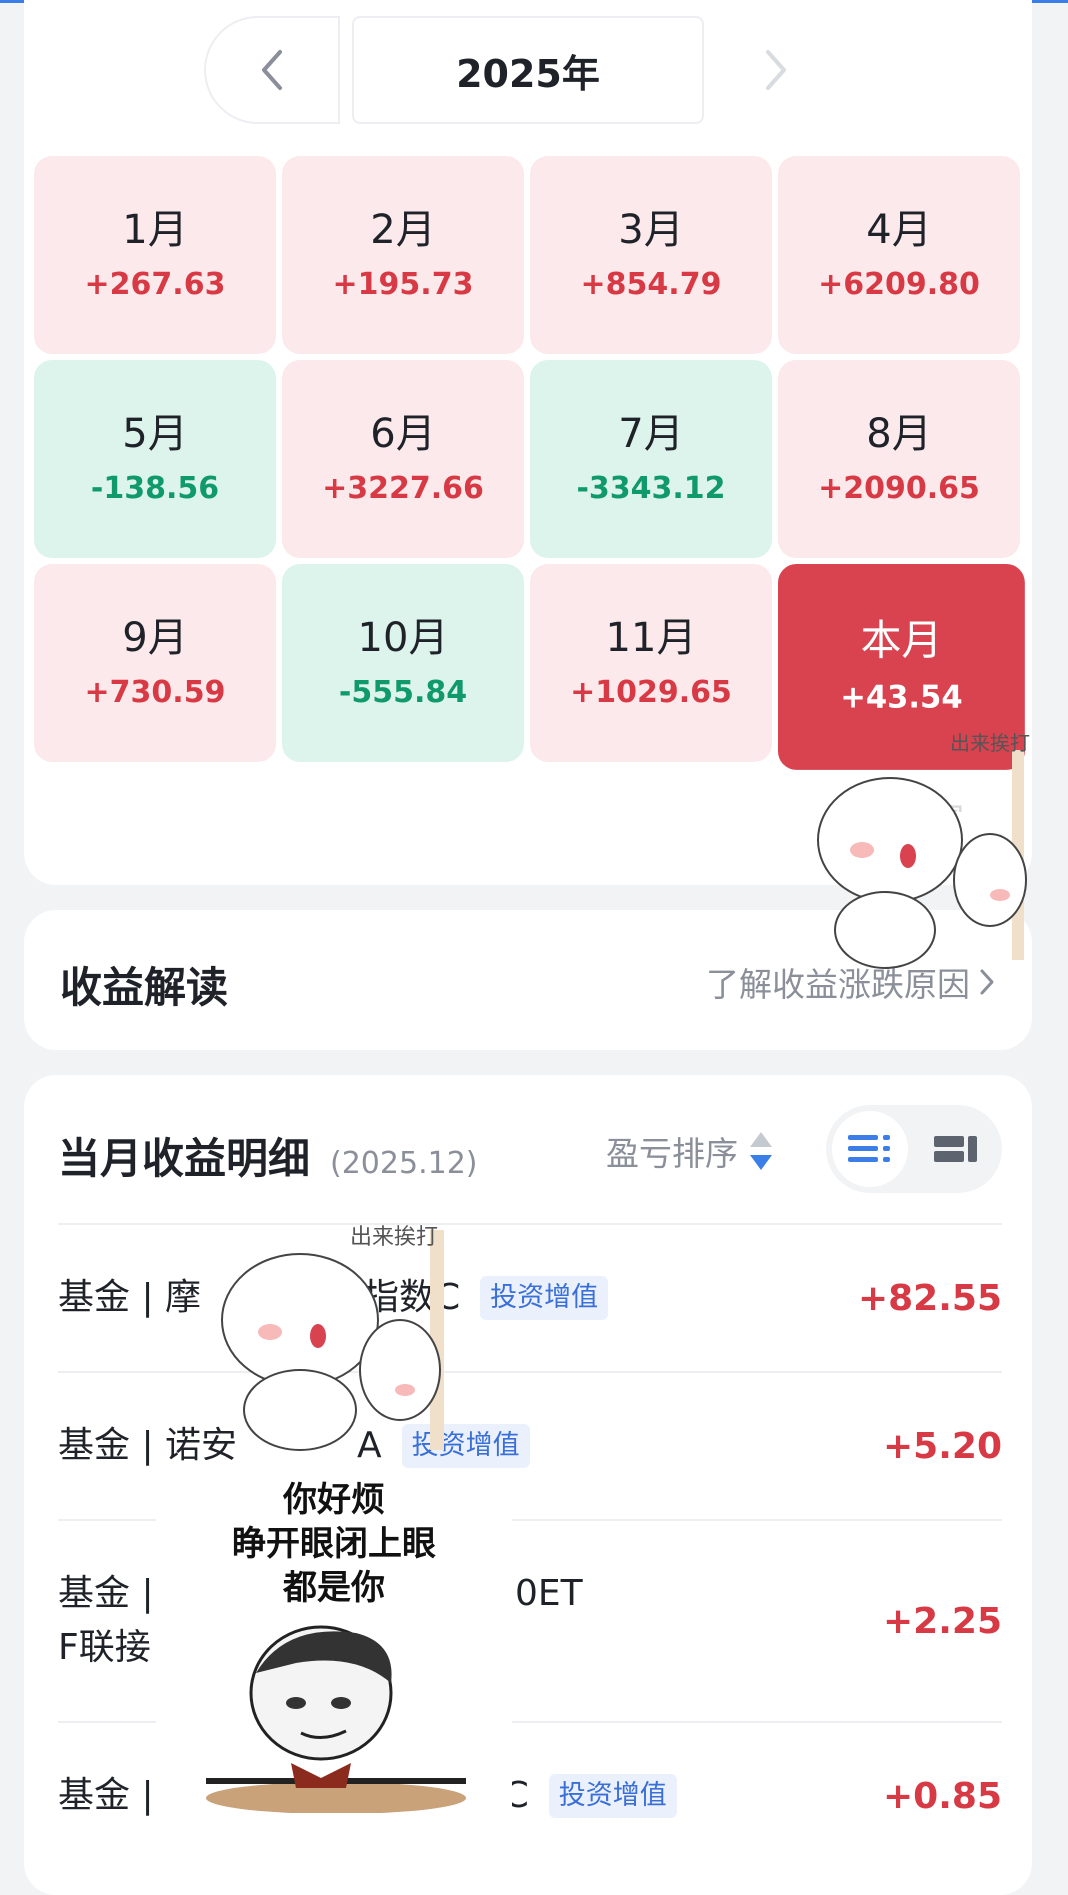  Describe the element at coordinates (184, 1158) in the screenshot. I see `detail-title: 当月收益明细` at that location.